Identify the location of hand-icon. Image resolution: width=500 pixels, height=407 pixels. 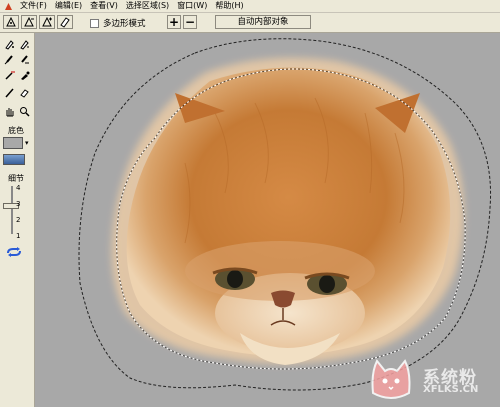
(9, 111).